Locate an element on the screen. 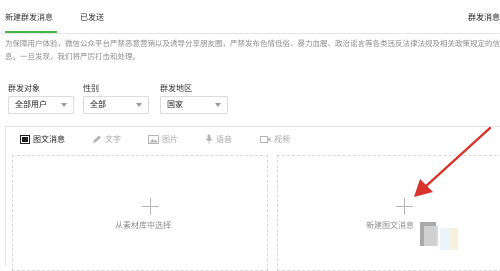  gender-select-value: 全部 is located at coordinates (98, 104).